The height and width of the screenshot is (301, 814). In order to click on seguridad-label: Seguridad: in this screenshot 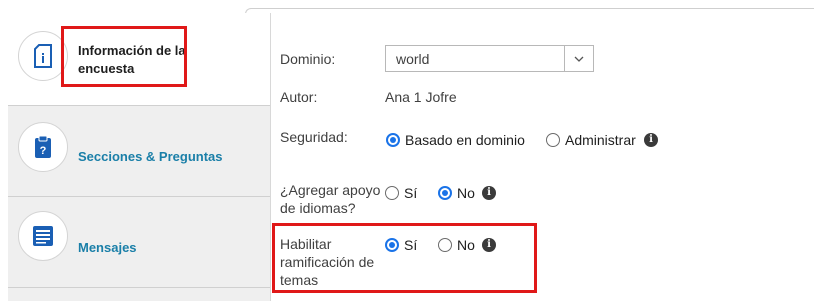, I will do `click(314, 137)`.